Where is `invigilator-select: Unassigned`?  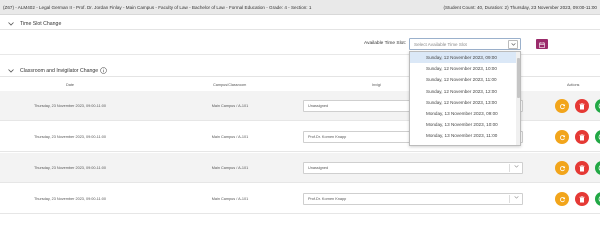 invigilator-select: Unassigned is located at coordinates (413, 168).